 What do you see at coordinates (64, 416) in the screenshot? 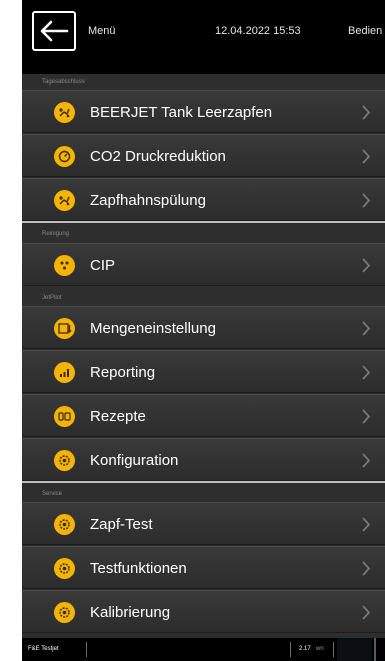
I see `recipe-icon` at bounding box center [64, 416].